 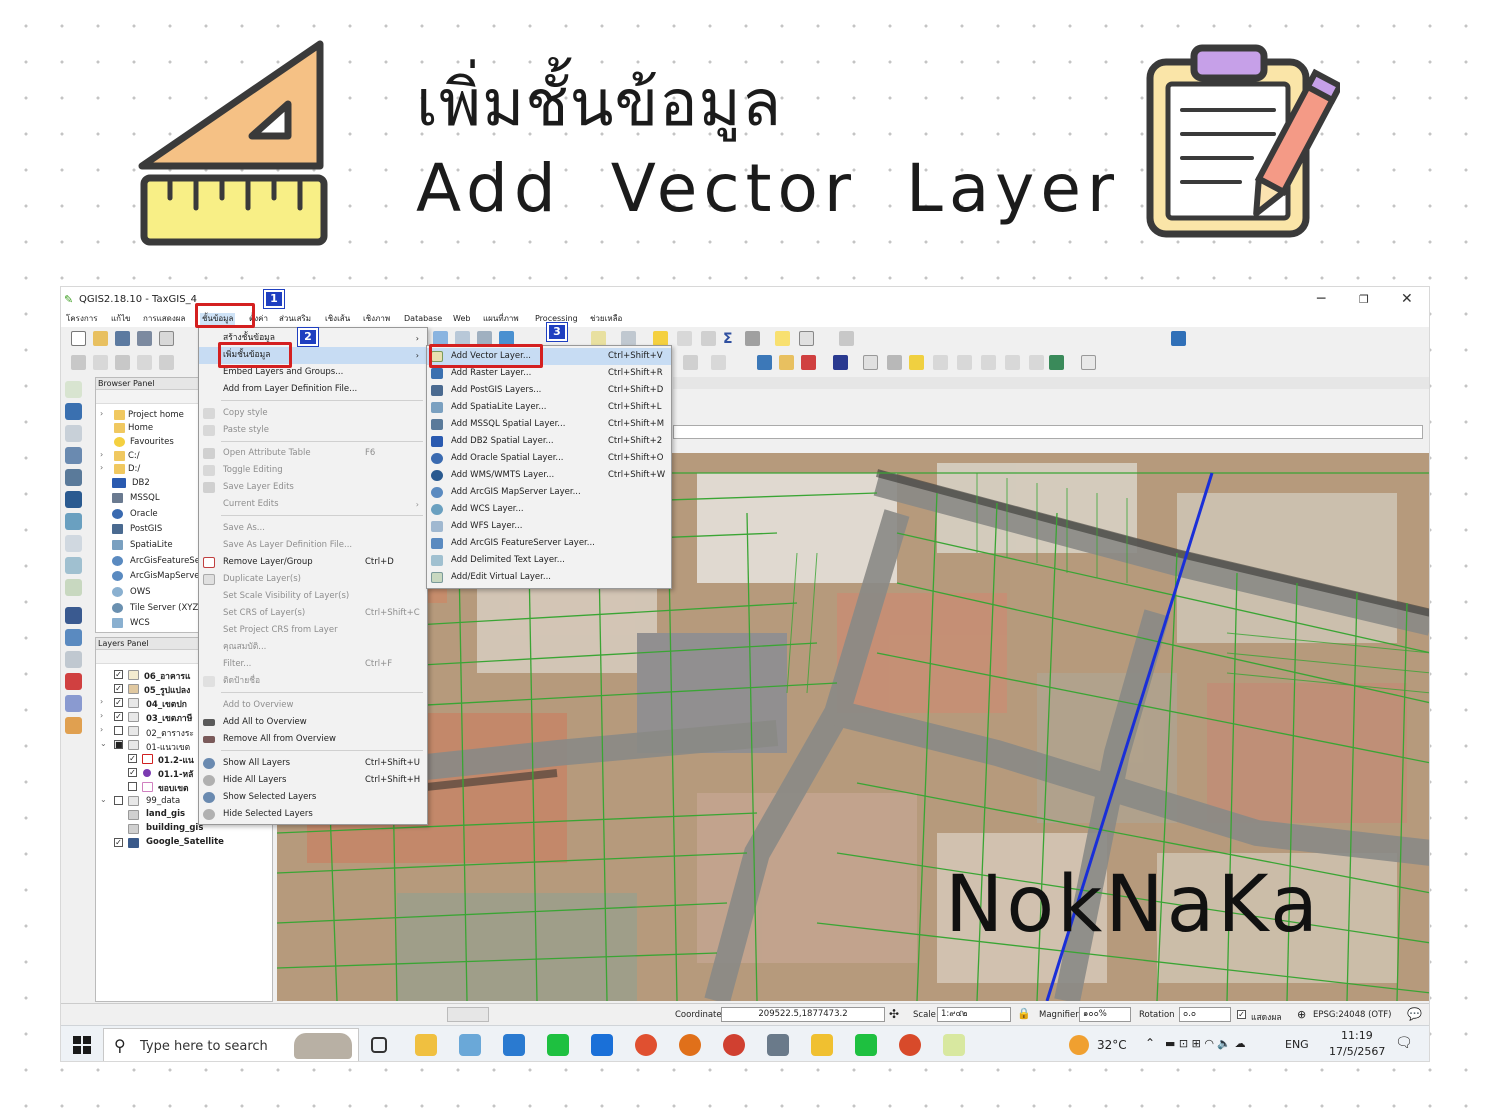 I want to click on extents-toggle-icon: ✣, so click(x=894, y=1014).